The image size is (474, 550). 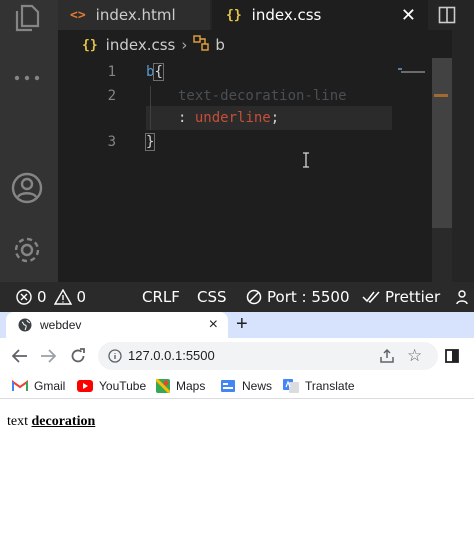 What do you see at coordinates (237, 297) in the screenshot?
I see `status-bar: 0 0 CRLF CSS Port : 5500 Prettier` at bounding box center [237, 297].